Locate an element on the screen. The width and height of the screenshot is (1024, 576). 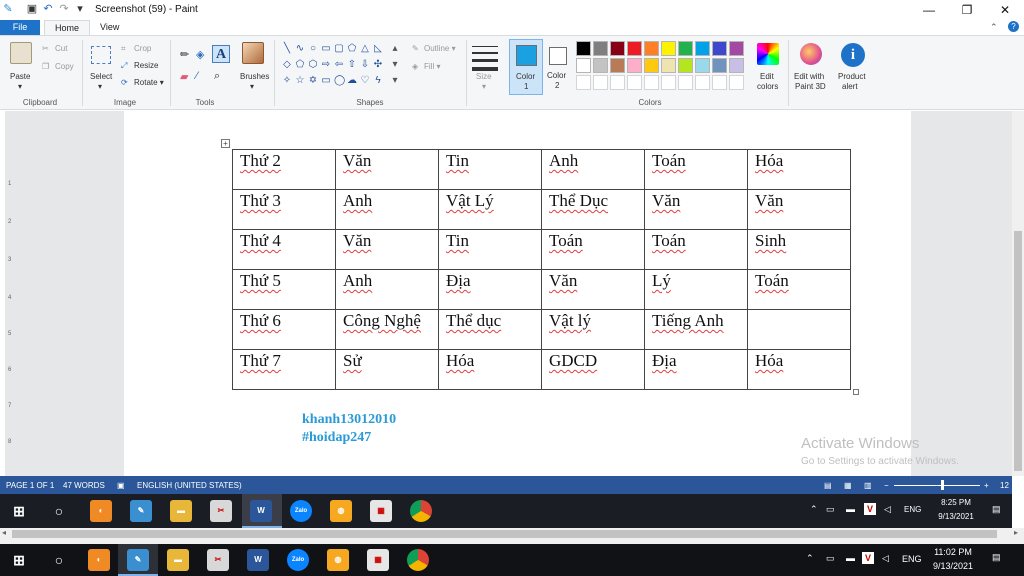
minimize-button: — is located at coordinates (929, 10).